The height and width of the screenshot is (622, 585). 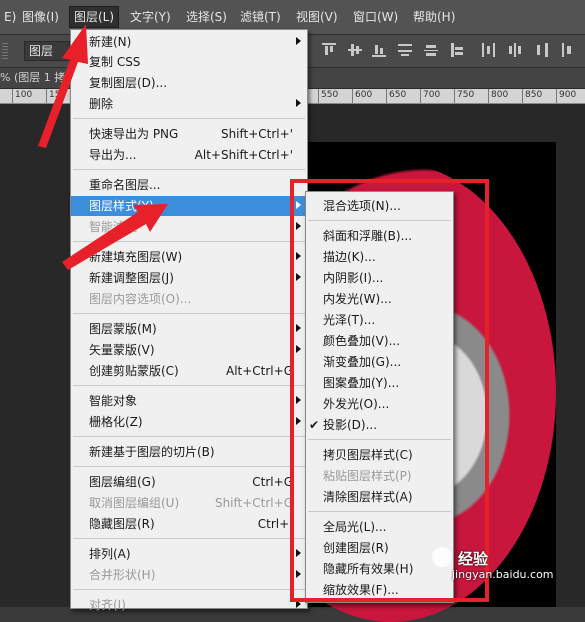 I want to click on baidu-paw-logo-icon, so click(x=442, y=557).